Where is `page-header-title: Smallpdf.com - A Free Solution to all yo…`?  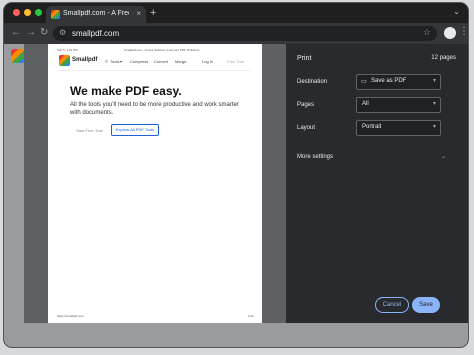 page-header-title: Smallpdf.com - A Free Solution to all yo… is located at coordinates (162, 50).